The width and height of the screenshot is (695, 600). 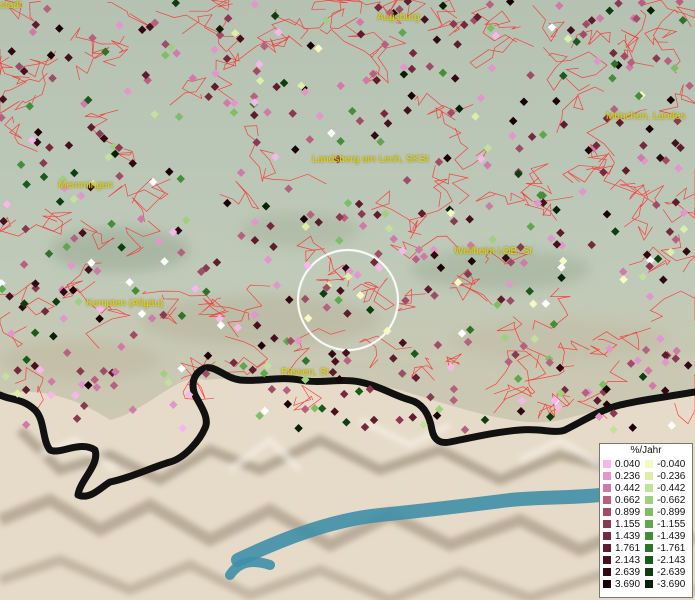 I want to click on legend-label: -1.439, so click(x=671, y=536).